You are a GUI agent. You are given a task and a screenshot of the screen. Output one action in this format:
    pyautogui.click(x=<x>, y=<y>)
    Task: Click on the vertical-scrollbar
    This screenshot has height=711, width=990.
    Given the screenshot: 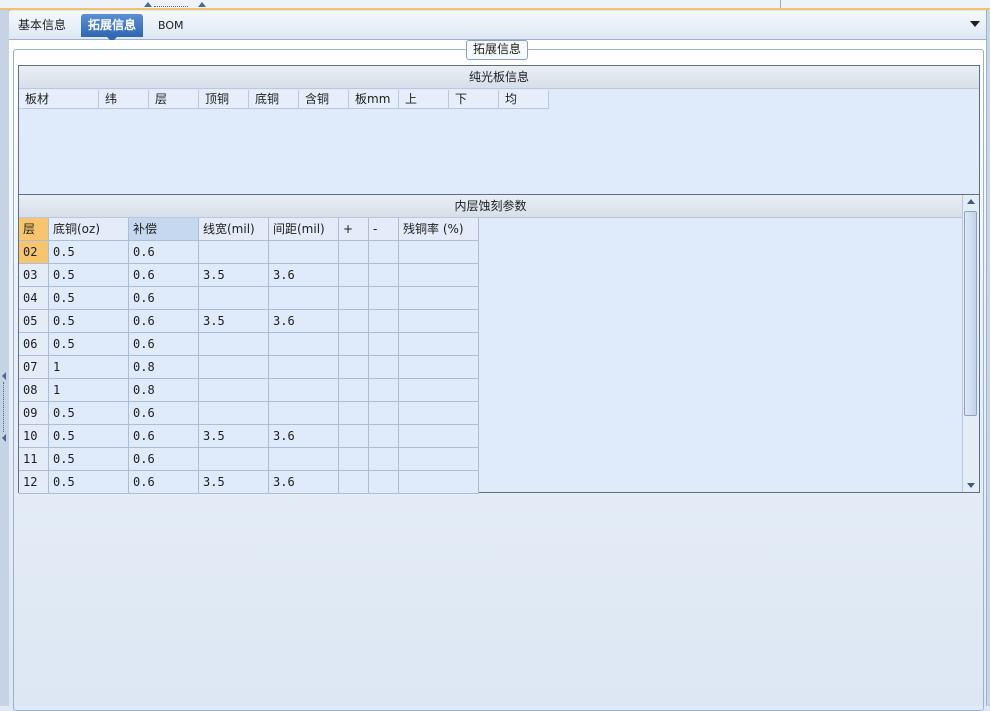 What is the action you would take?
    pyautogui.click(x=970, y=343)
    